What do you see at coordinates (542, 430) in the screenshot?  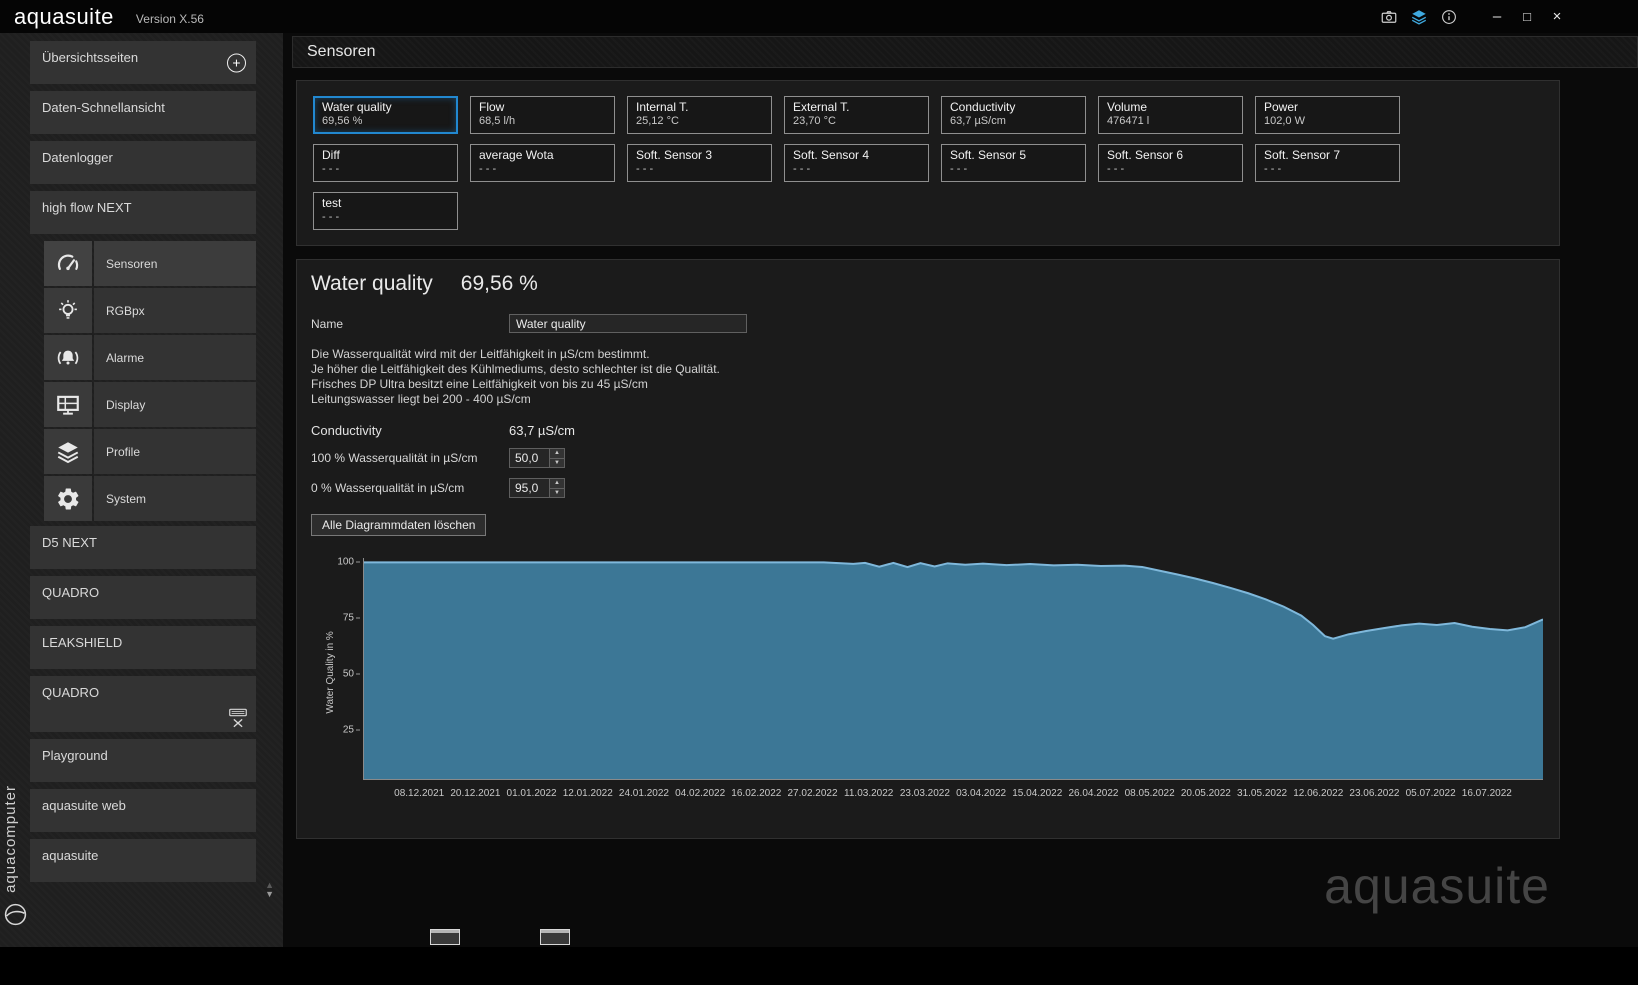 I see `conductivity-value: 63,7 µS/cm` at bounding box center [542, 430].